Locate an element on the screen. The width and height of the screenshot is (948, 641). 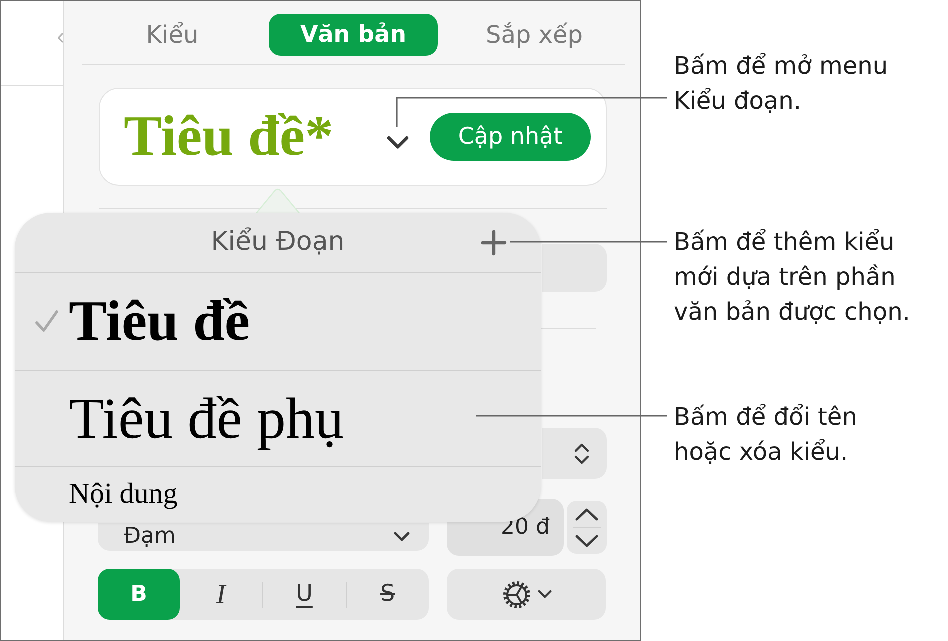
paragraph-style-name: Tiêu đề* is located at coordinates (229, 137).